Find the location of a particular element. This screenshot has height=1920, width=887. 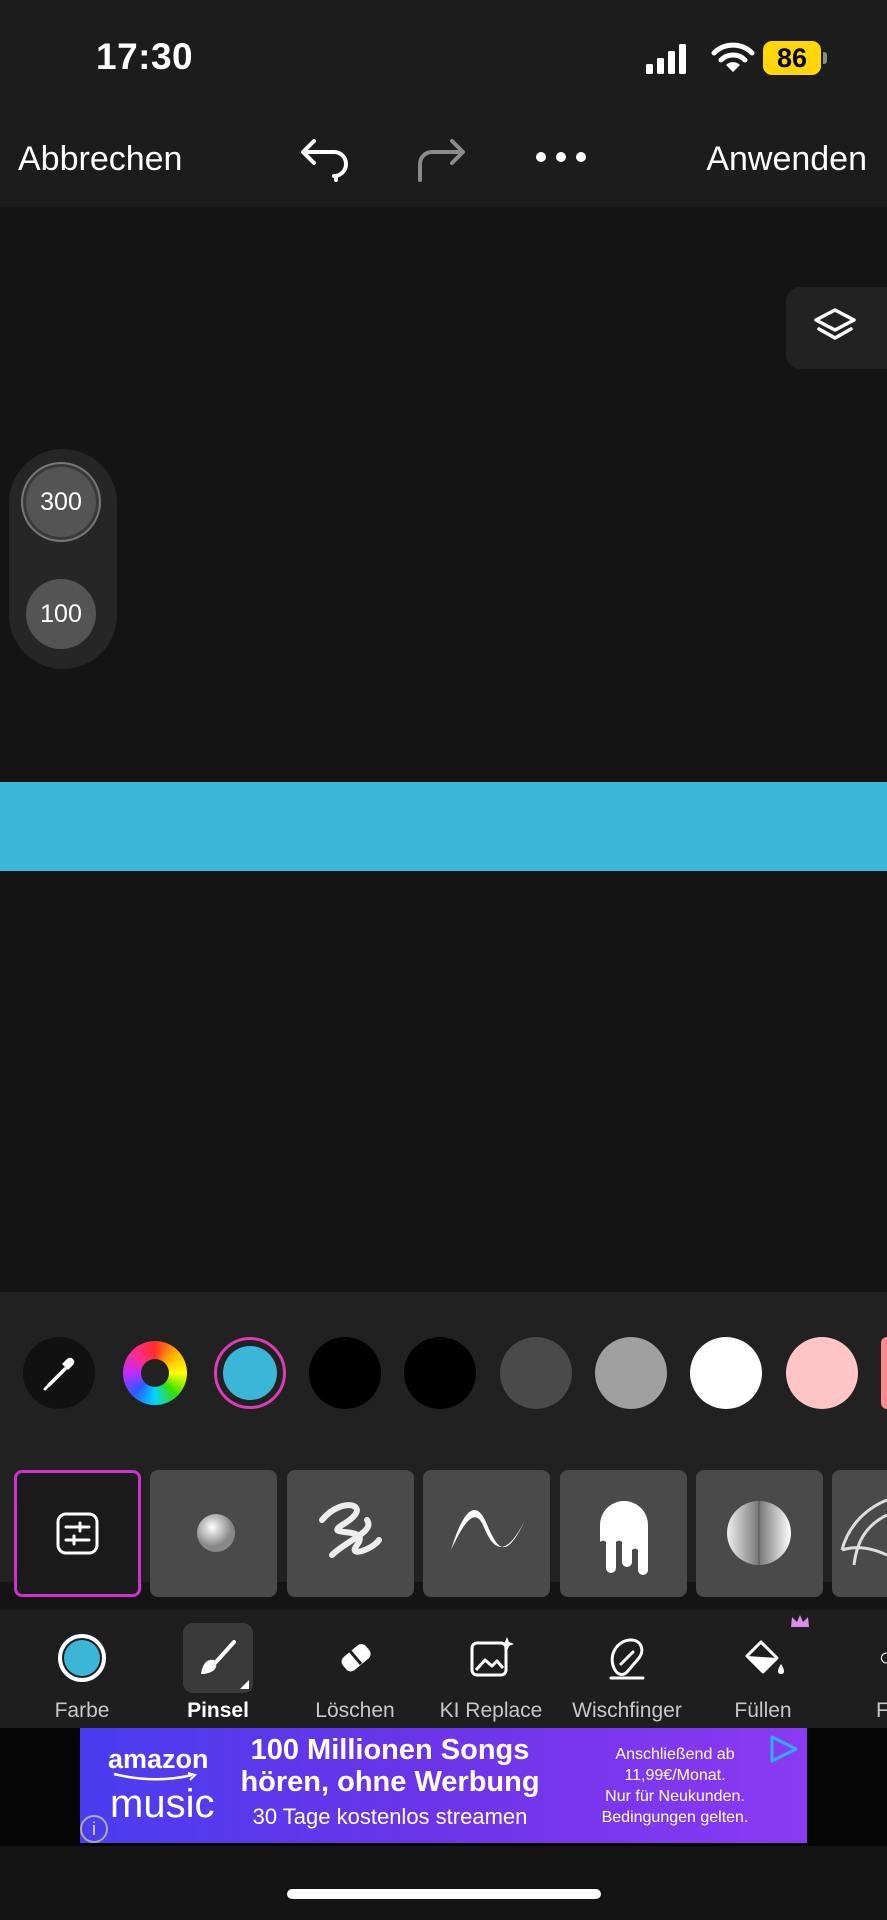

smudge-icon is located at coordinates (627, 1658).